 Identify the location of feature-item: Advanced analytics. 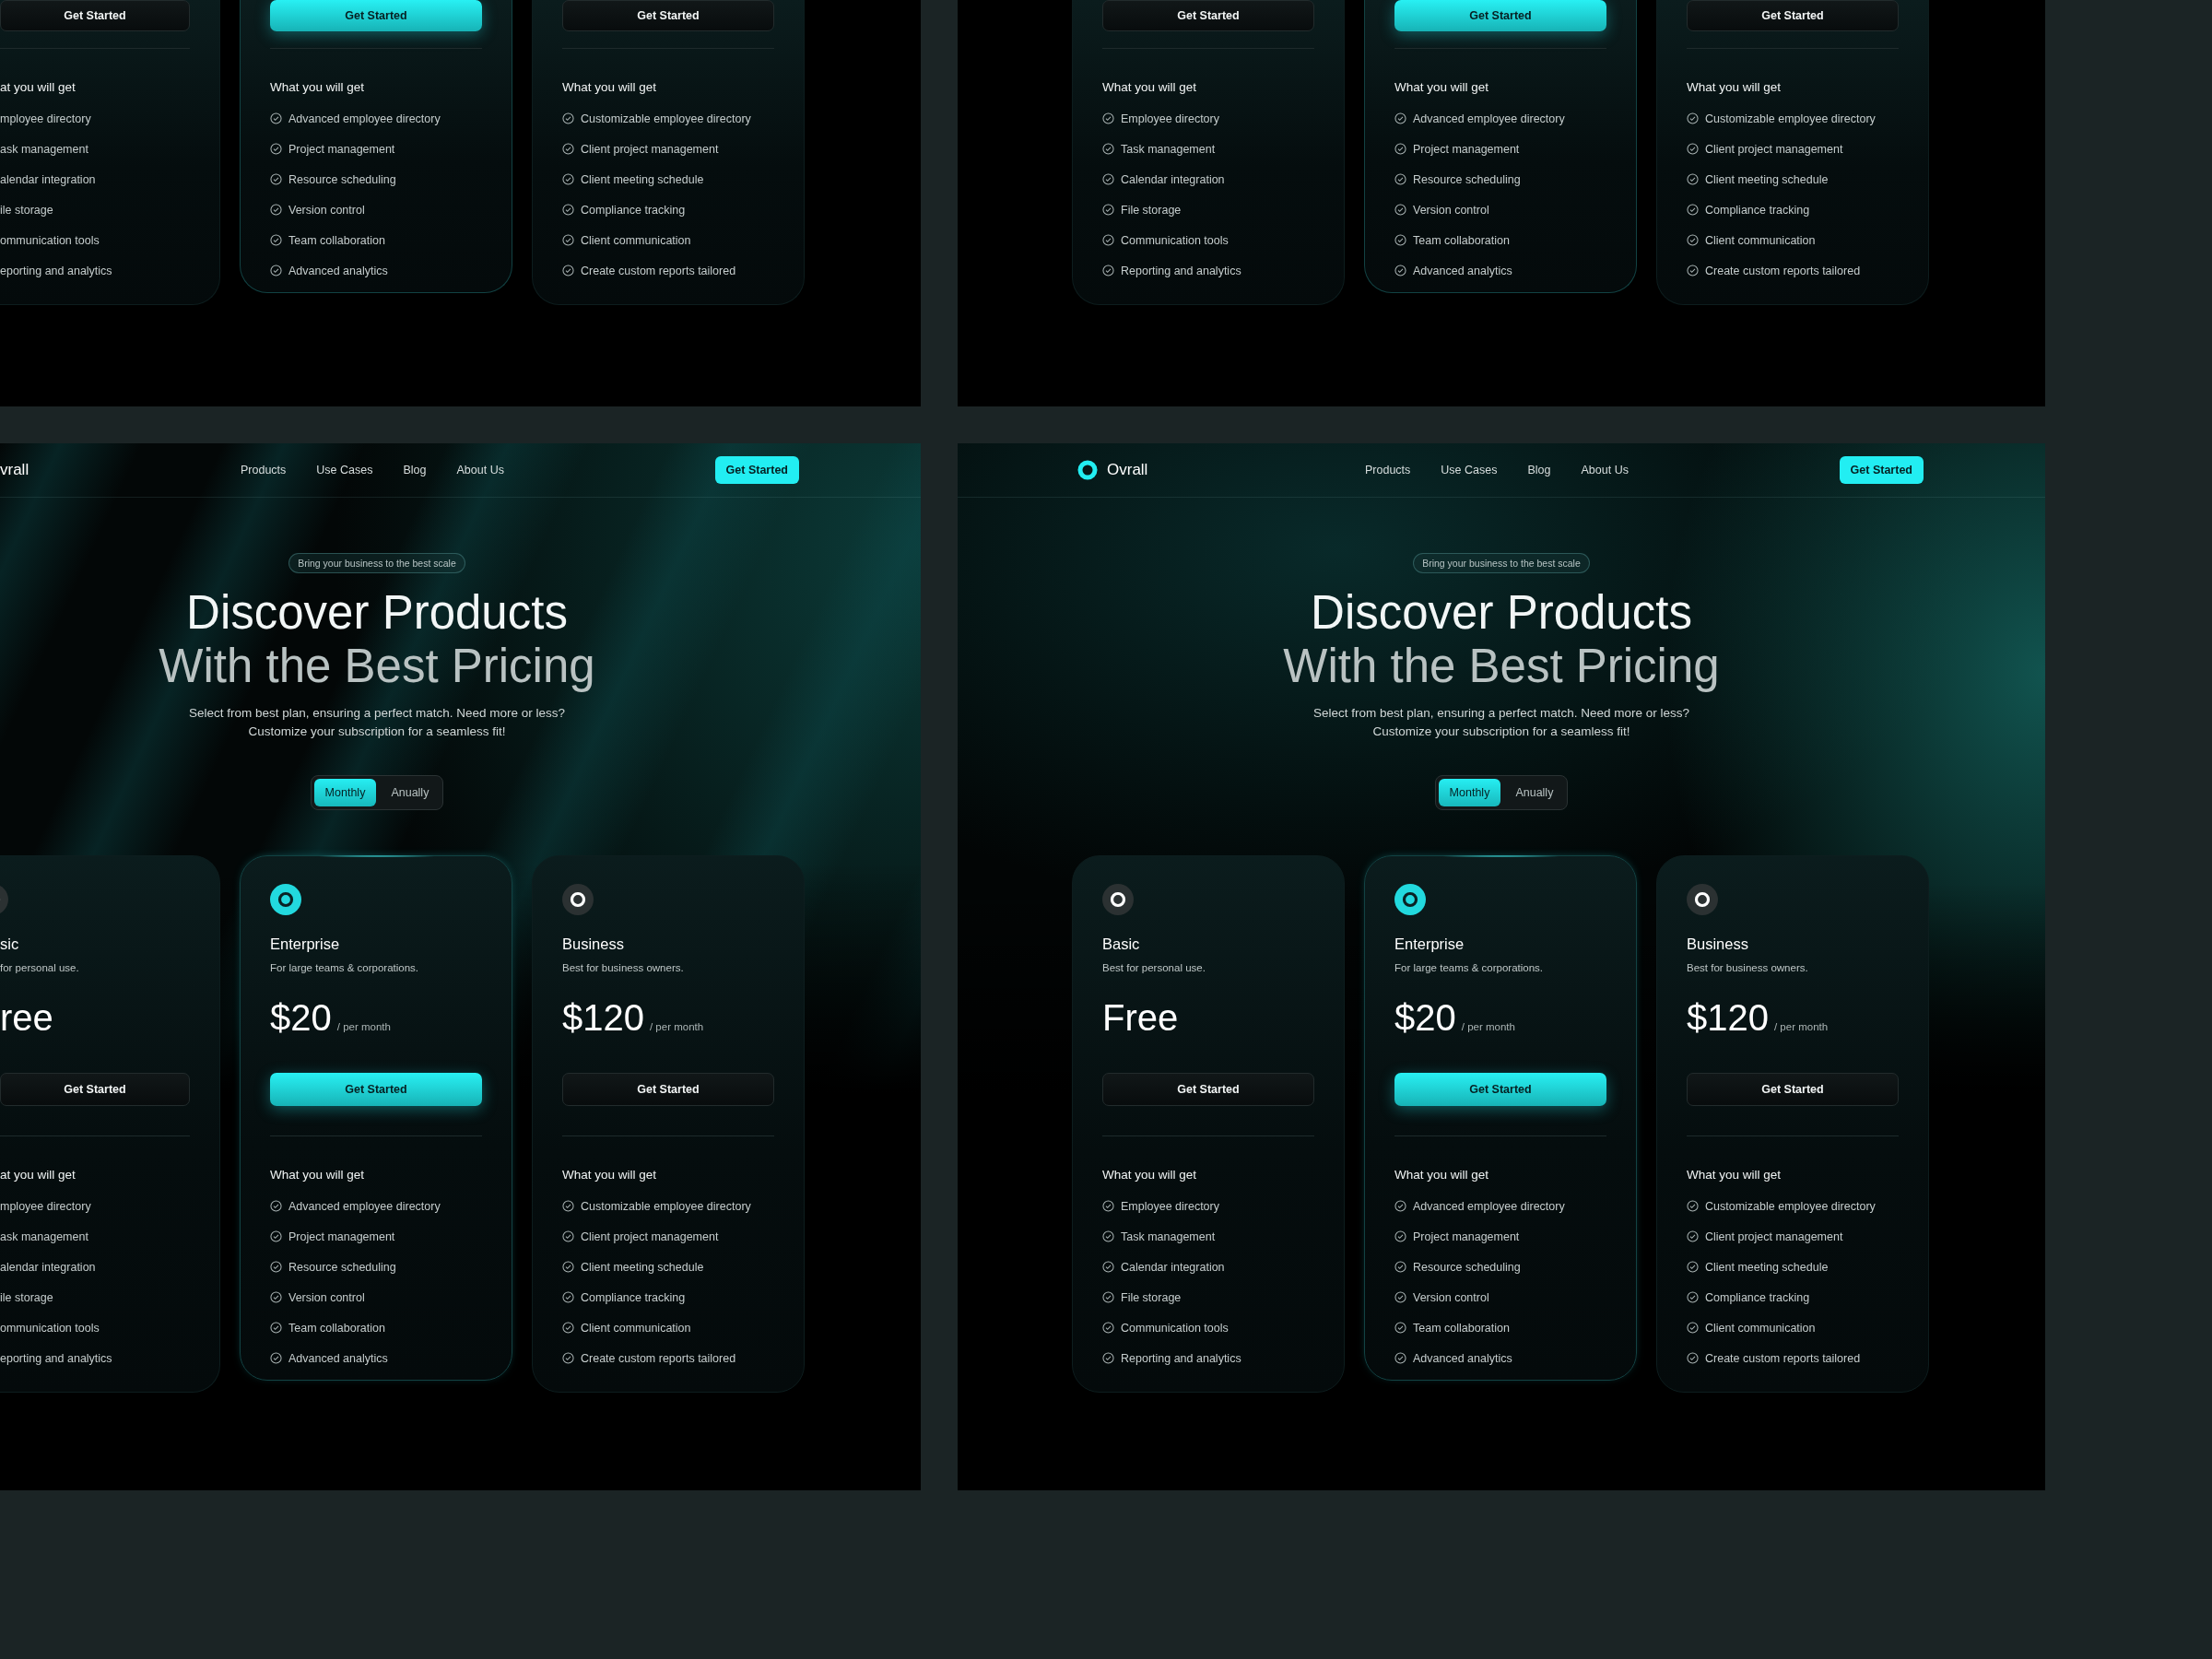
(338, 1358).